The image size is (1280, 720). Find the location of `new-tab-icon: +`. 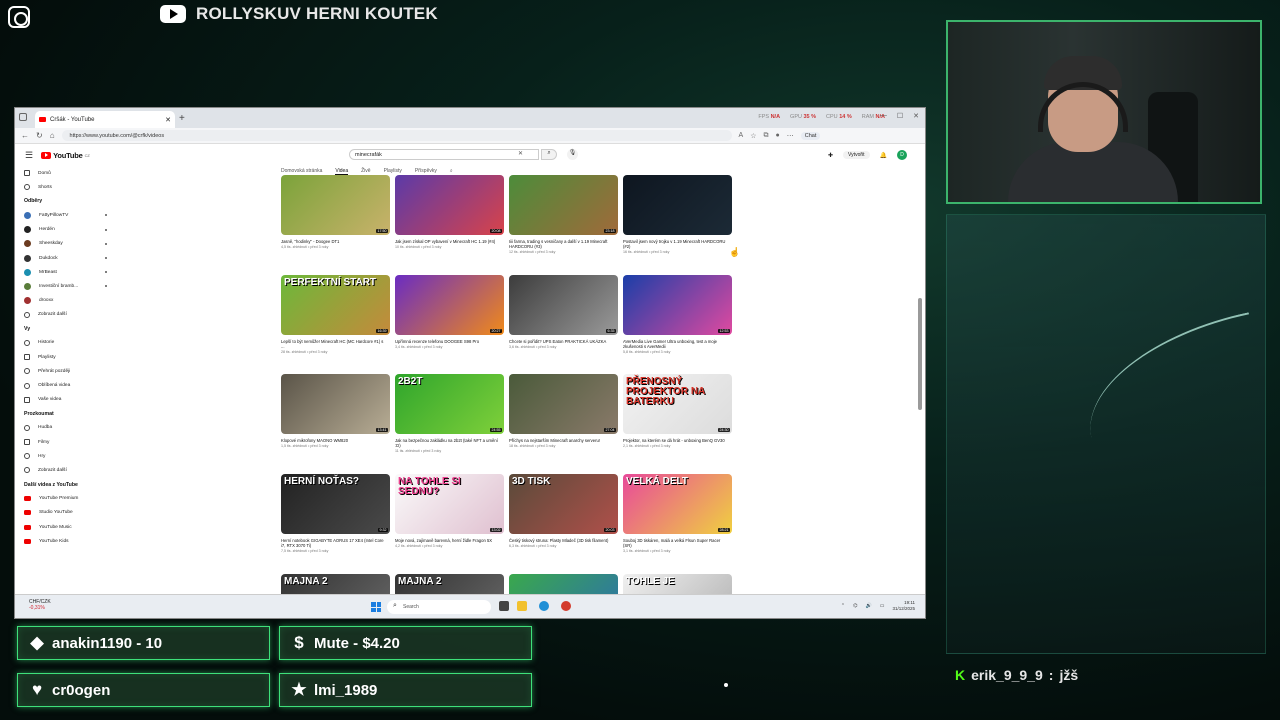

new-tab-icon: + is located at coordinates (182, 118).